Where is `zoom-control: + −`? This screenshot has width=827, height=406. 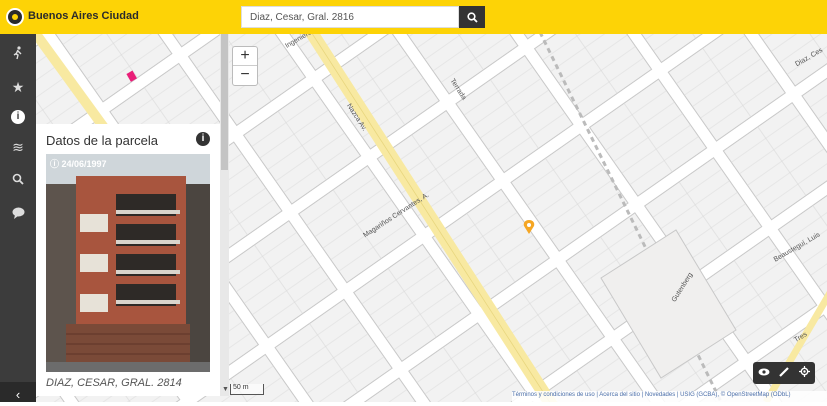
zoom-control: + − is located at coordinates (245, 66).